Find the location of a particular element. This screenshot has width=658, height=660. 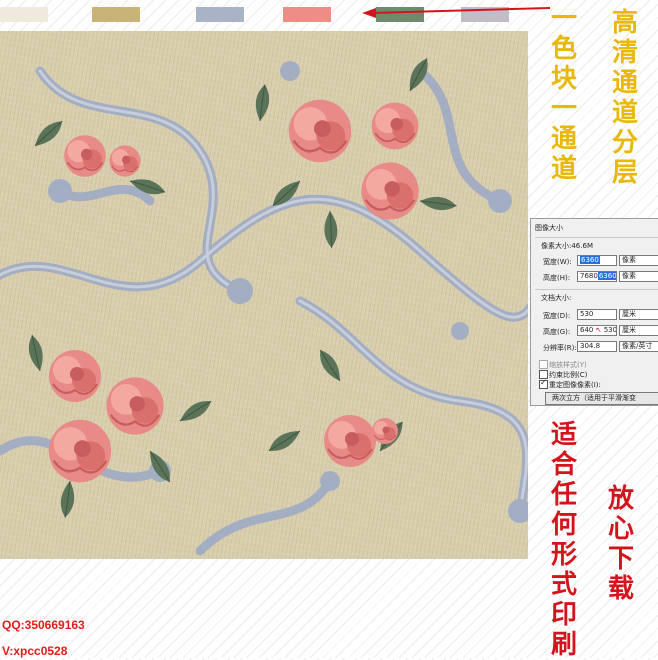

pixel-dimensions-group is located at coordinates (596, 237).